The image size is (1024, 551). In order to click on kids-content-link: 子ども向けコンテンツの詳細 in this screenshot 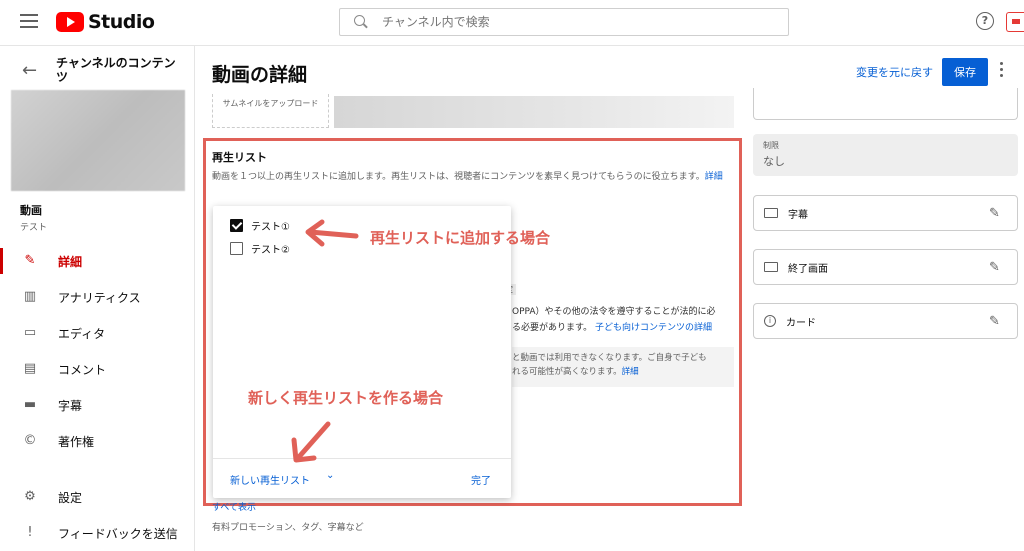, I will do `click(653, 328)`.